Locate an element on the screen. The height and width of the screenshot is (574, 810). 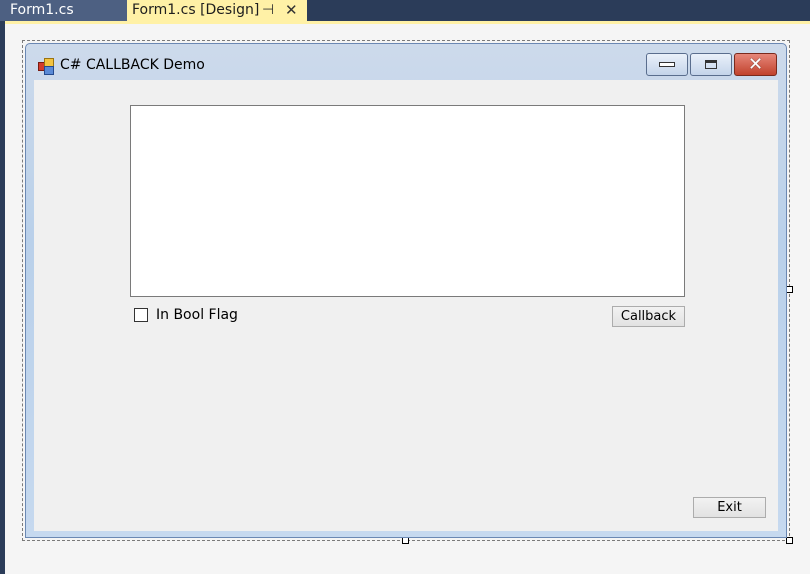
tab-label: Form1.cs is located at coordinates (42, 10).